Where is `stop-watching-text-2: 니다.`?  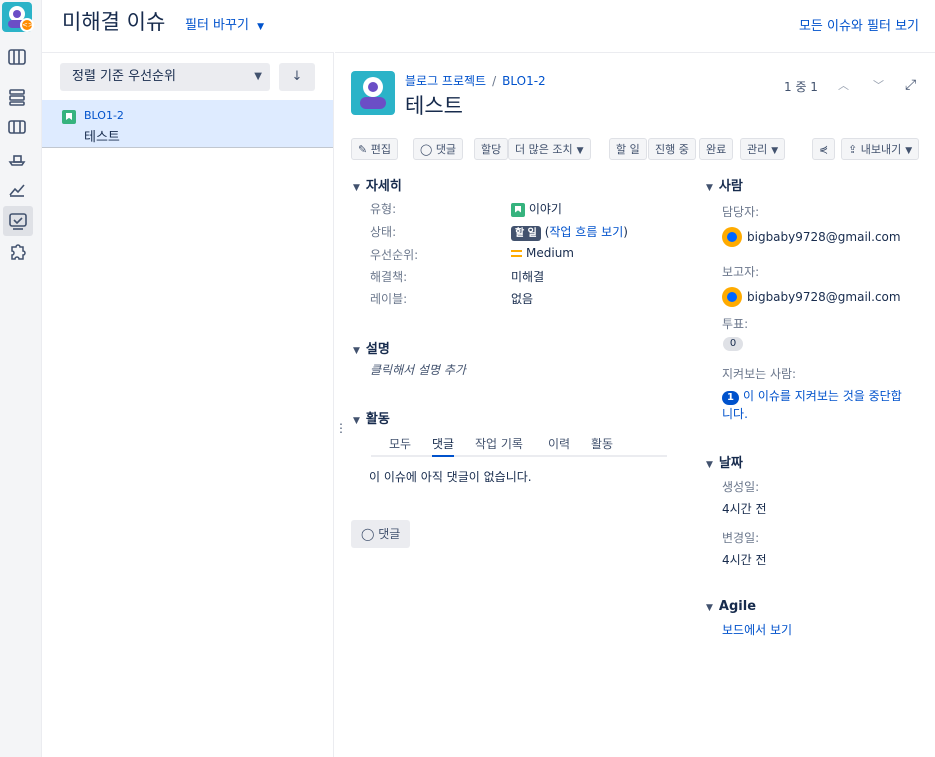 stop-watching-text-2: 니다. is located at coordinates (735, 414).